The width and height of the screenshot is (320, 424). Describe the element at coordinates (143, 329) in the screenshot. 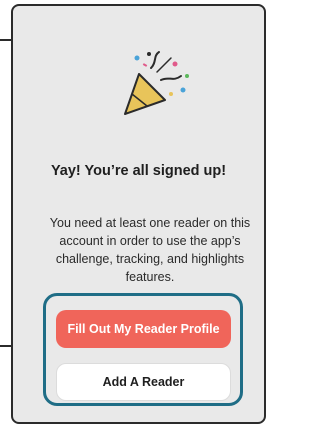

I see `fill-out-reader-profile-button: Fill Out My Reader Profile` at that location.